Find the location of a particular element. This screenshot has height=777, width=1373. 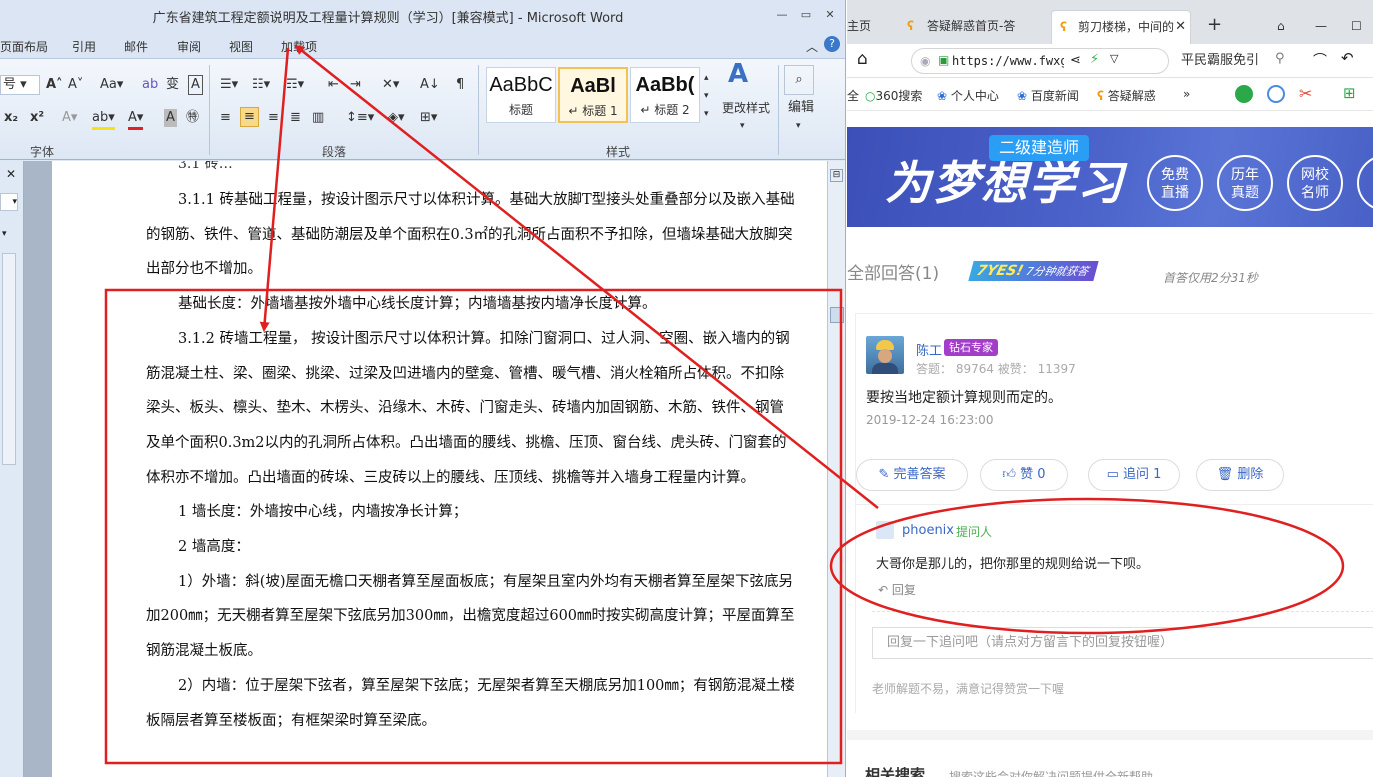

tab-review: 审阅 is located at coordinates (189, 46).